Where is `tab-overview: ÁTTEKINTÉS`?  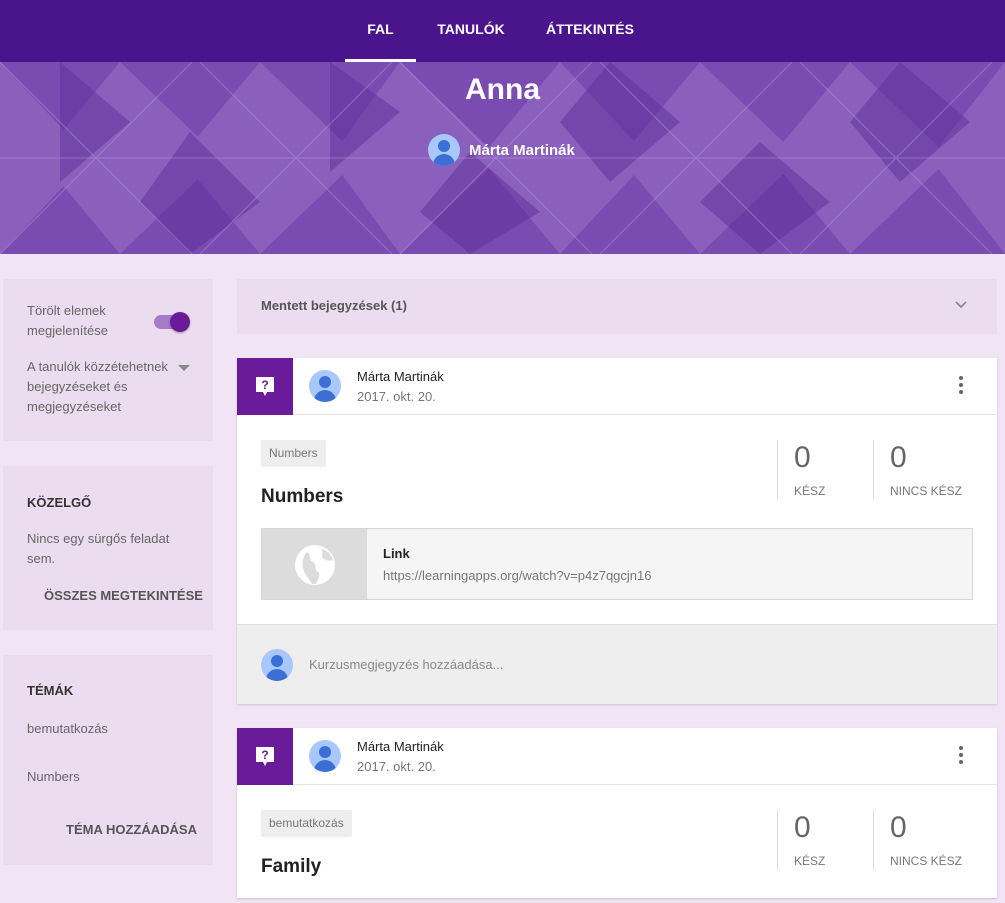
tab-overview: ÁTTEKINTÉS is located at coordinates (590, 31).